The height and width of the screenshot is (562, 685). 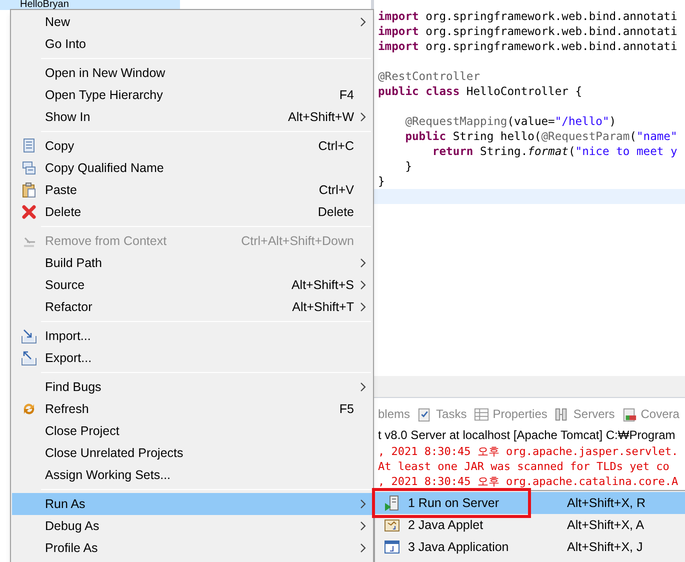 What do you see at coordinates (629, 414) in the screenshot?
I see `coverage-icon` at bounding box center [629, 414].